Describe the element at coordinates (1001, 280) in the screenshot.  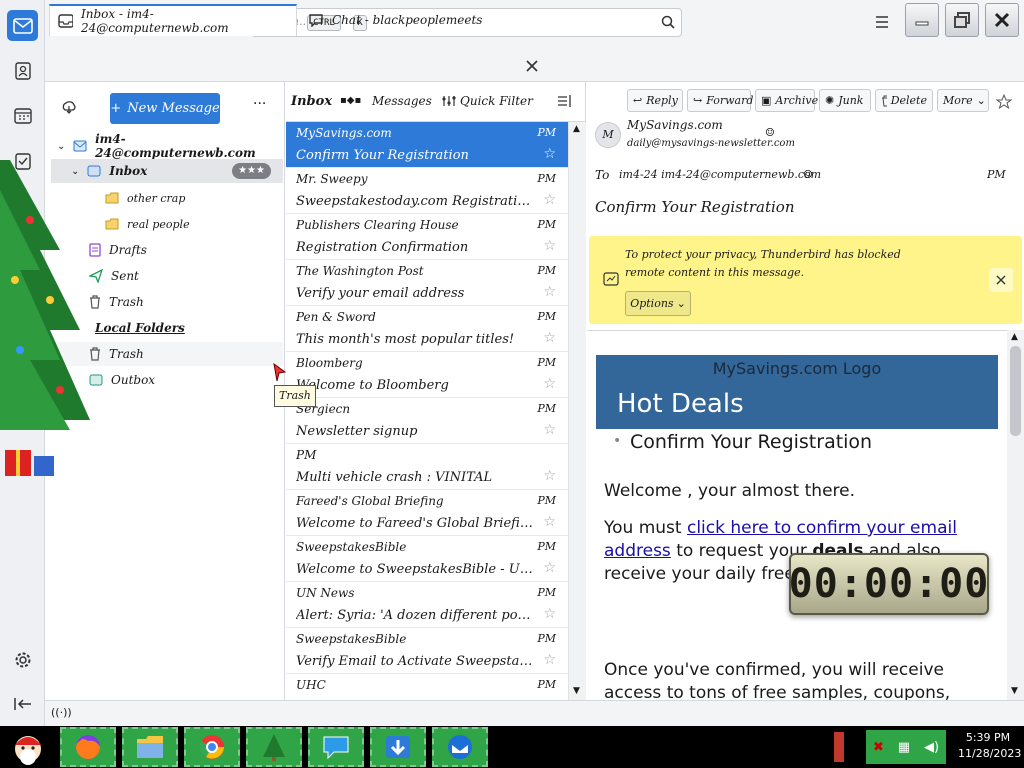
I see `dismiss-notice-button` at that location.